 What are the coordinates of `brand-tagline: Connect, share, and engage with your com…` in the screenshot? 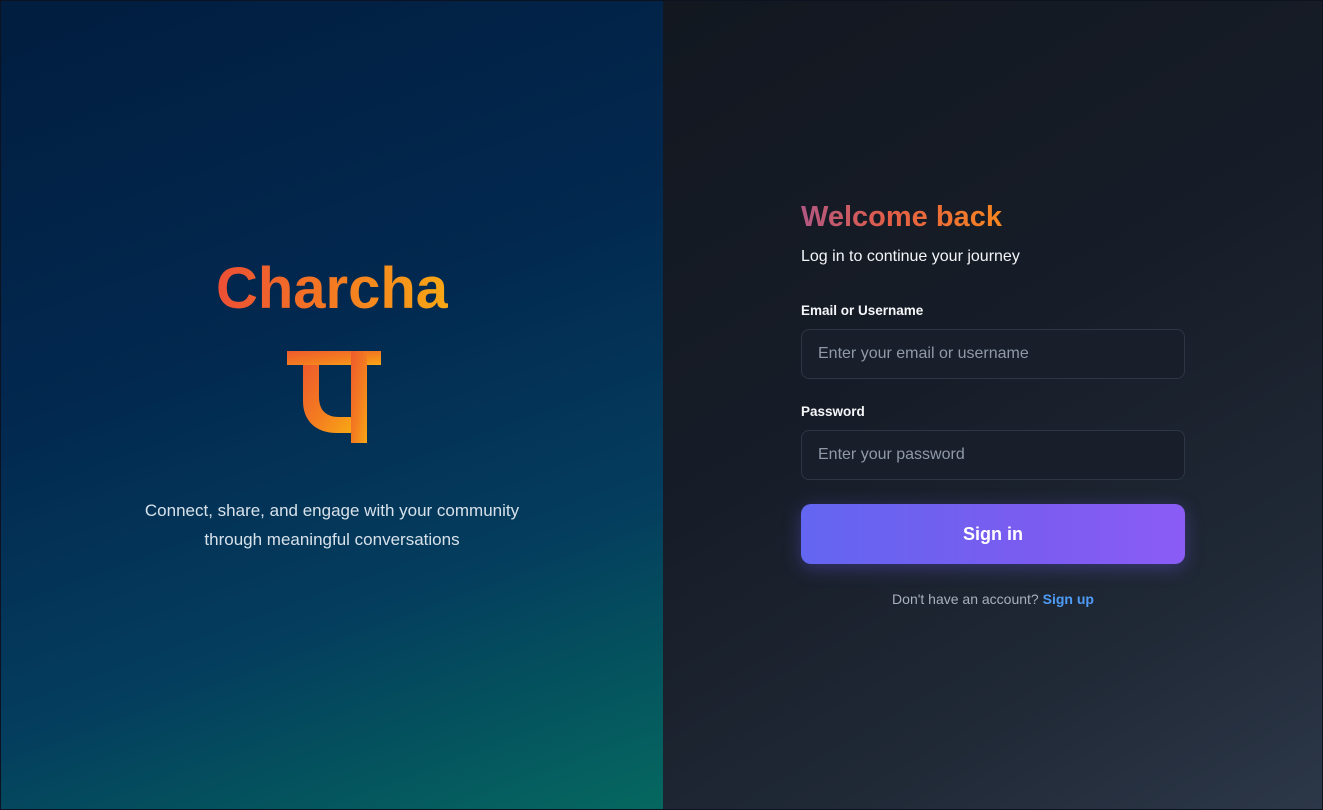 It's located at (332, 525).